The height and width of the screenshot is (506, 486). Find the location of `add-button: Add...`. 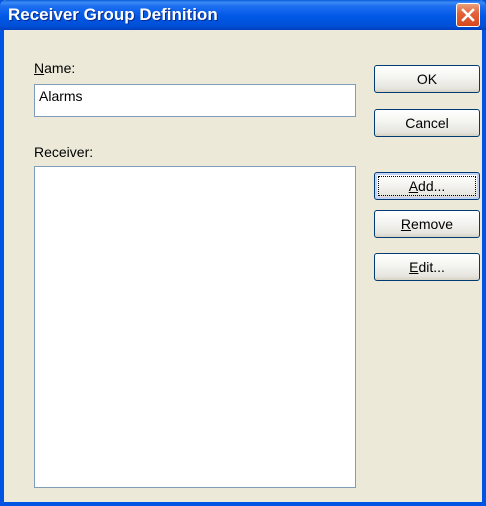

add-button: Add... is located at coordinates (427, 186).